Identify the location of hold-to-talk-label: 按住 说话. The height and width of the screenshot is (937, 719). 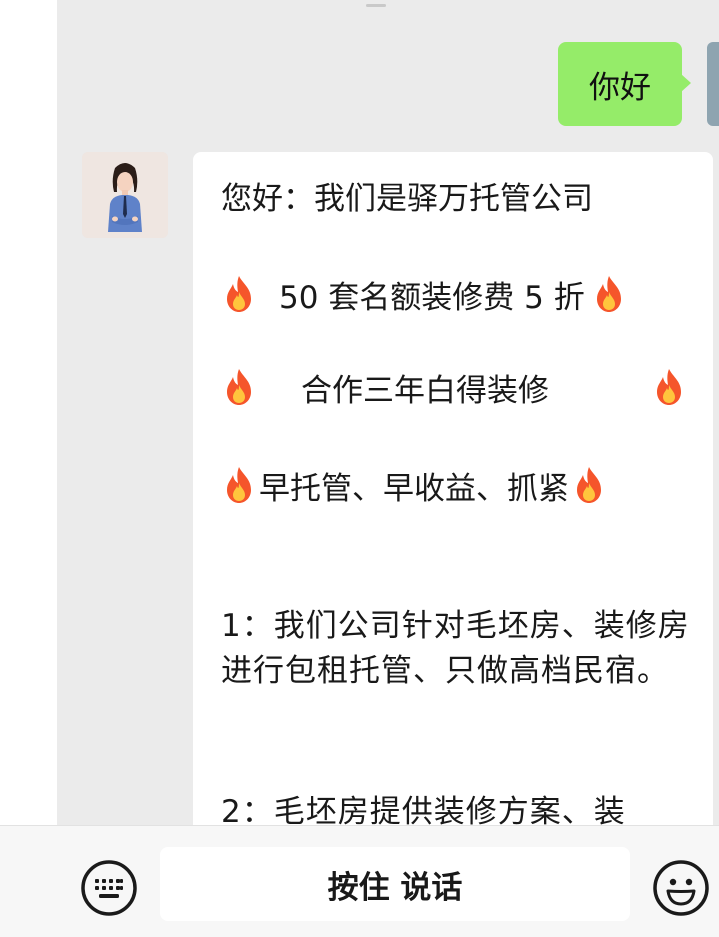
(395, 887).